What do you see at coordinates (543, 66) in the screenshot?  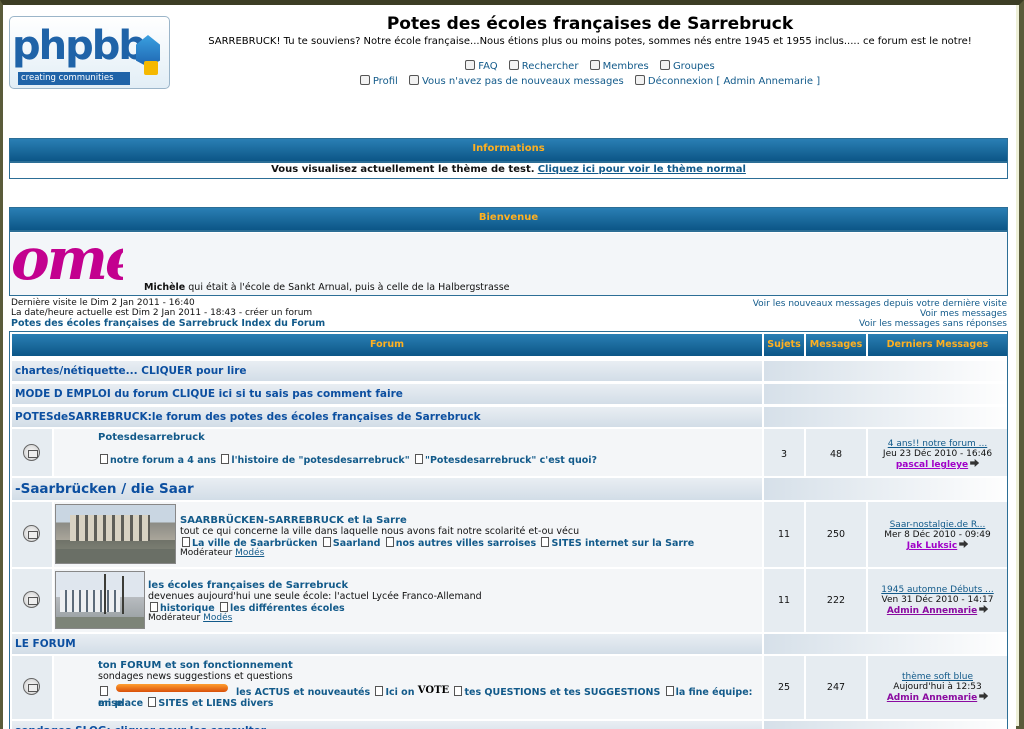 I see `nav-search: Rechercher` at bounding box center [543, 66].